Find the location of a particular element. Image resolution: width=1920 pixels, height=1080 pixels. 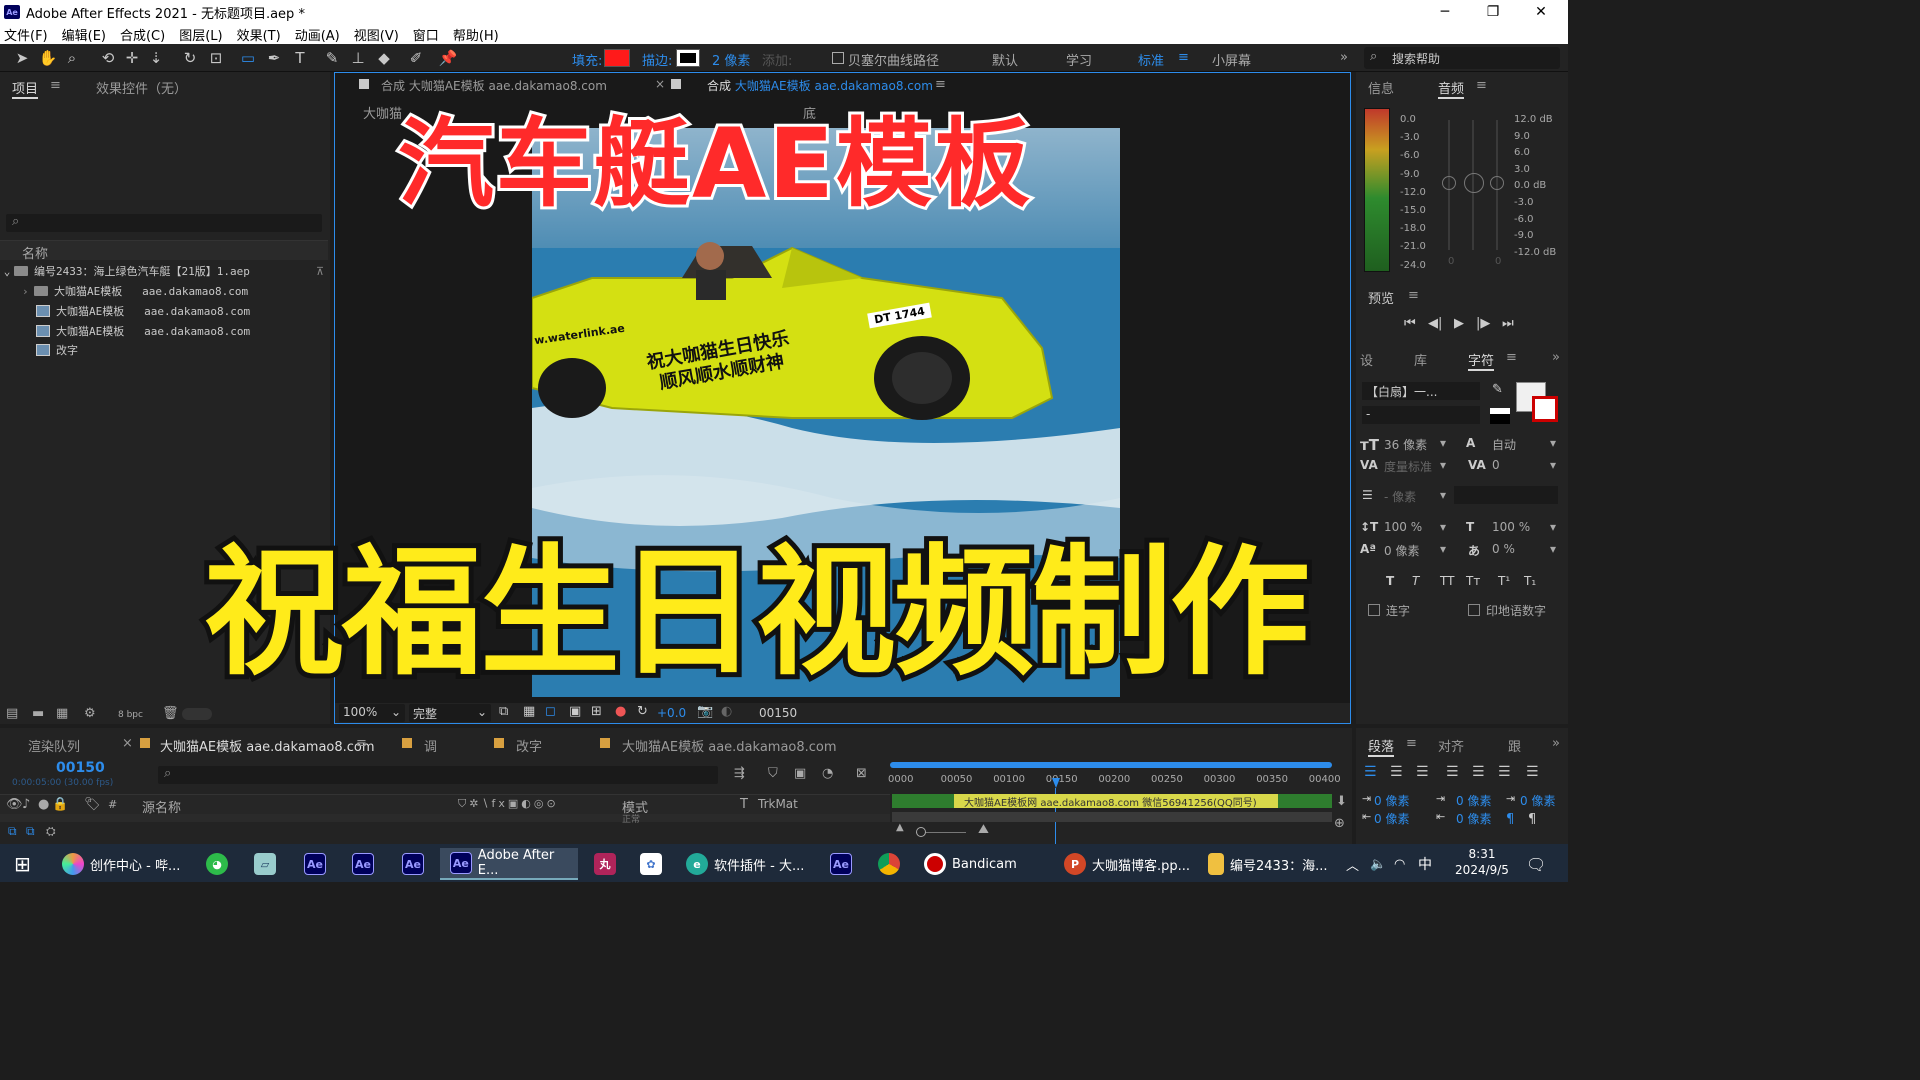

grid-guides-icon: ⊞ is located at coordinates (596, 711).